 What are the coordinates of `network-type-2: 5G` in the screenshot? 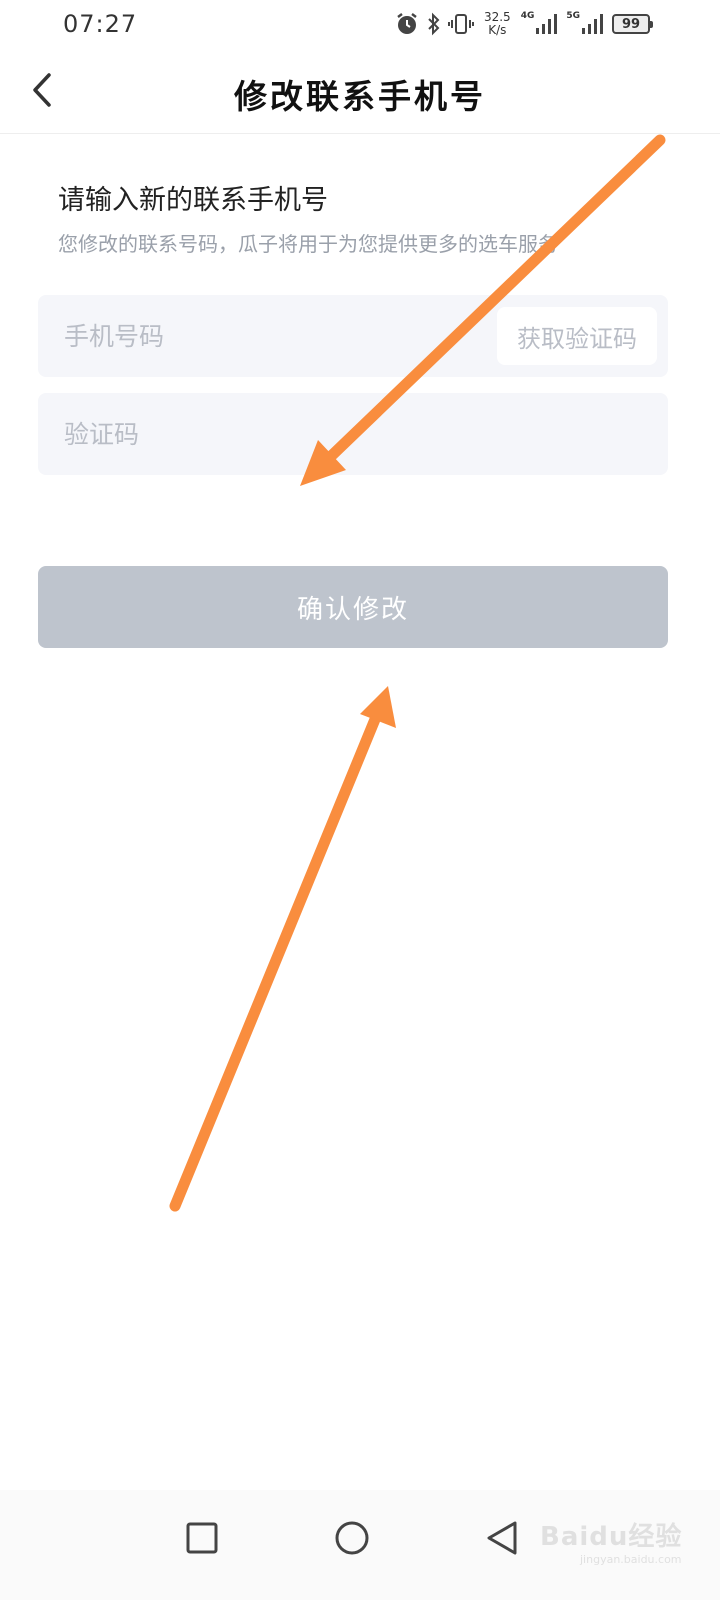 It's located at (573, 16).